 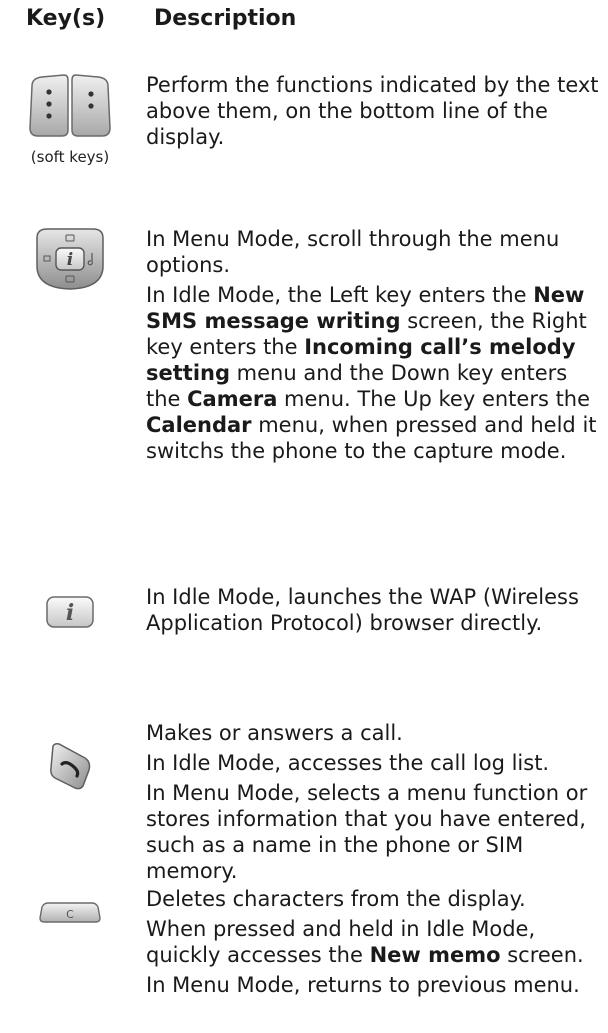 What do you see at coordinates (340, 295) in the screenshot?
I see `description-text: In Idle Mode, the Left key enters the` at bounding box center [340, 295].